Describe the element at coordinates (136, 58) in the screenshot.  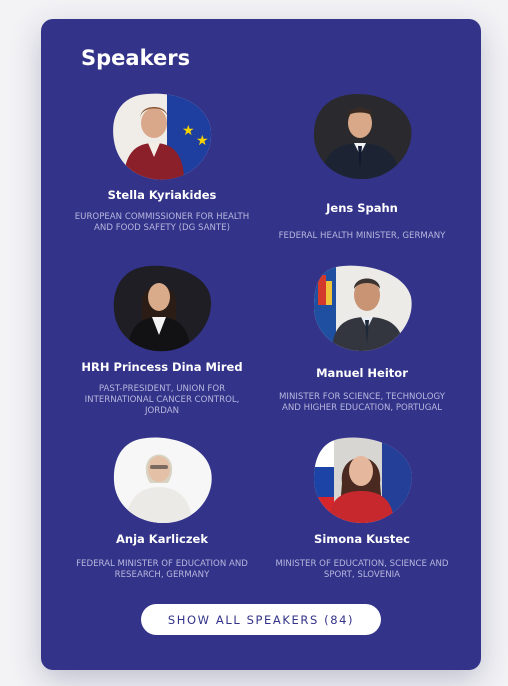
I see `section-title: Speakers` at that location.